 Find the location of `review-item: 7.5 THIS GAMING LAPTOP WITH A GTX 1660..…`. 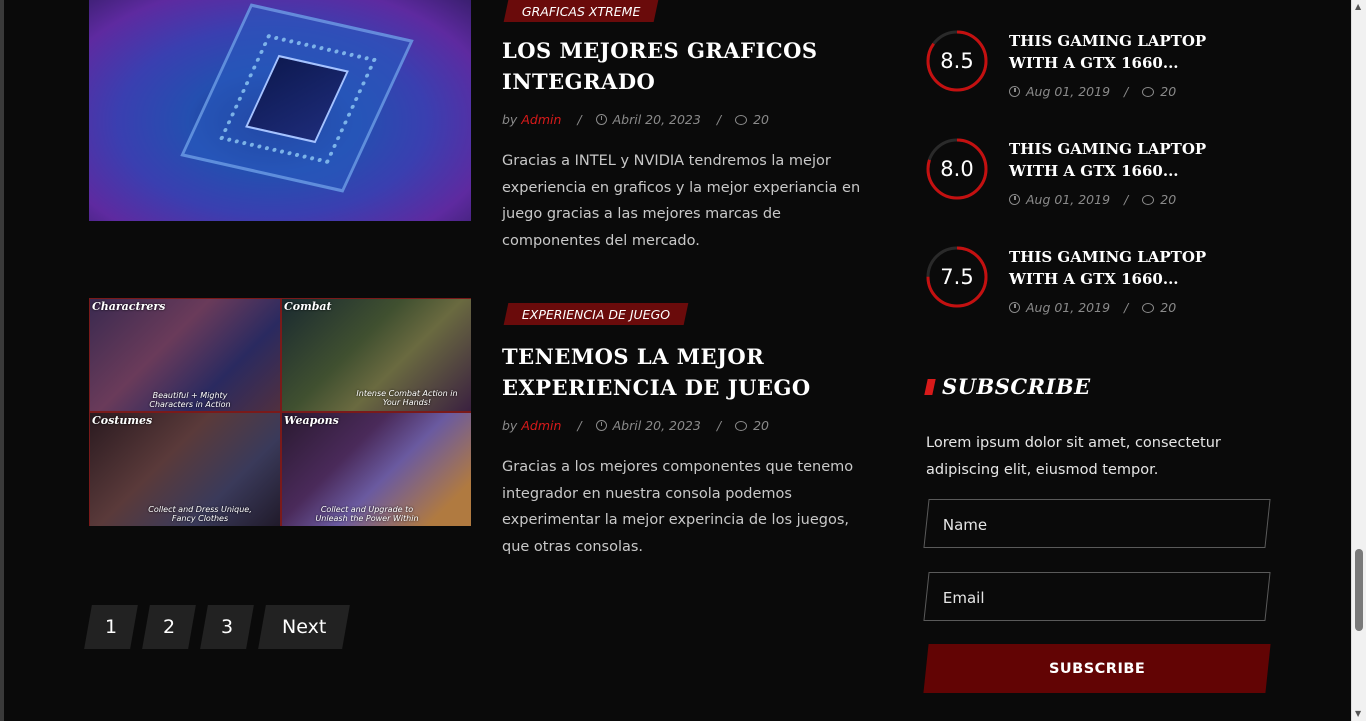

review-item: 7.5 THIS GAMING LAPTOP WITH A GTX 1660..… is located at coordinates (1106, 281).